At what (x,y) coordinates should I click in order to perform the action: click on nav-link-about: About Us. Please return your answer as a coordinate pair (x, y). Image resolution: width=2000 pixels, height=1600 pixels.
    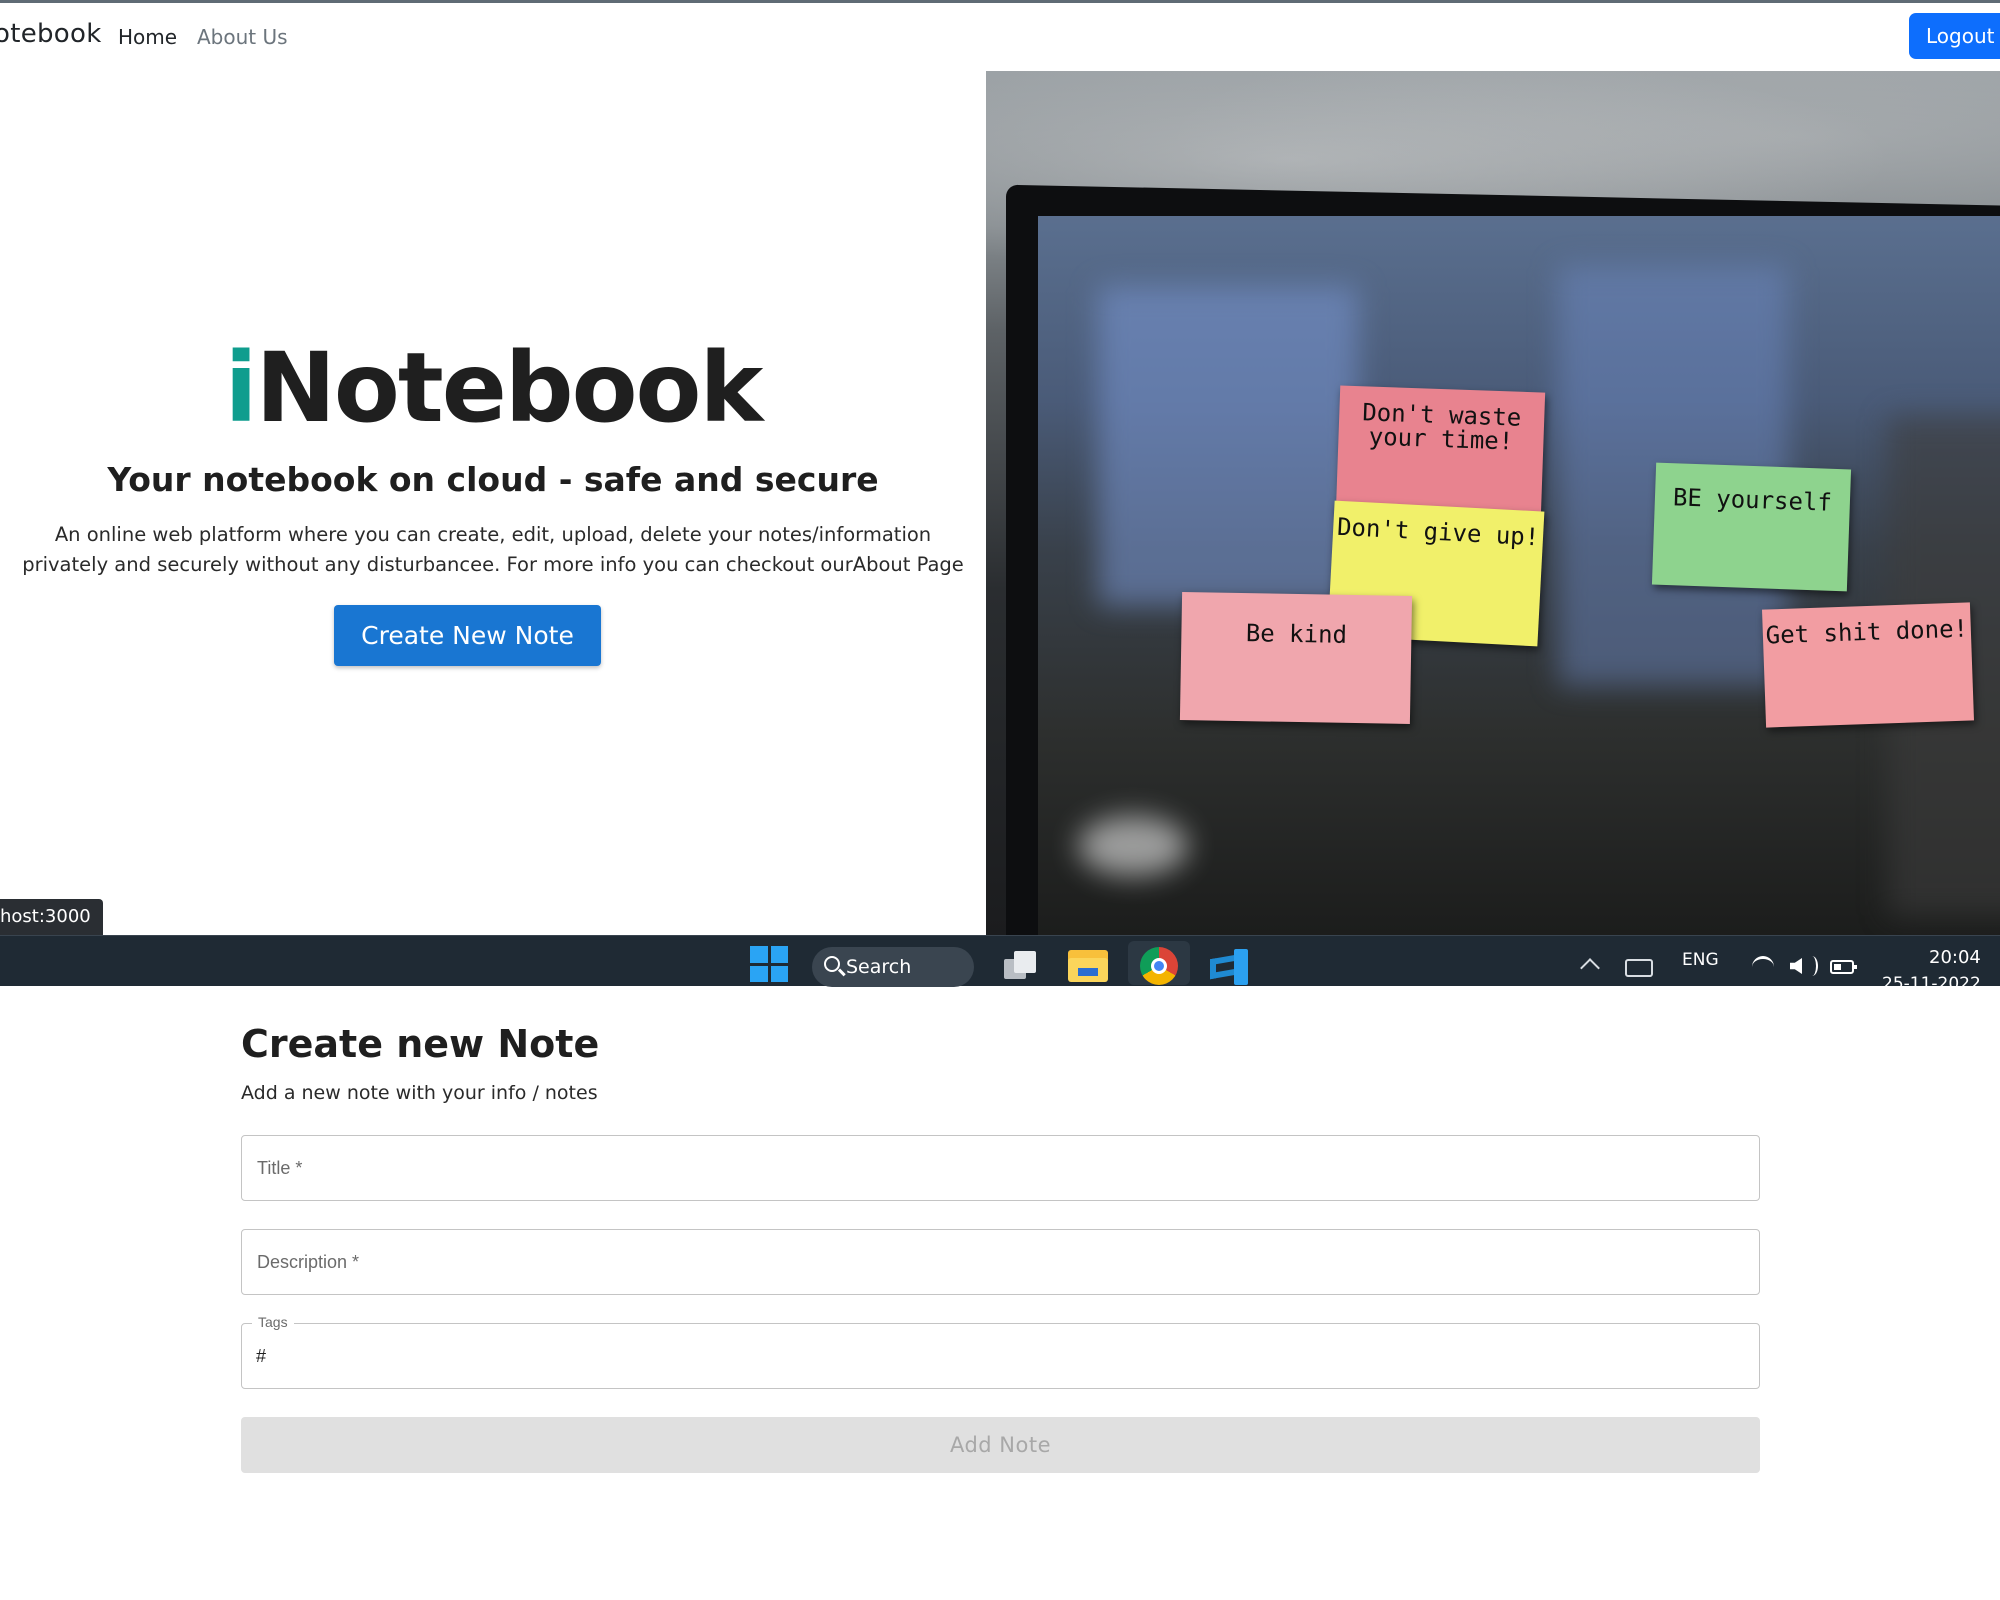
    Looking at the image, I should click on (242, 37).